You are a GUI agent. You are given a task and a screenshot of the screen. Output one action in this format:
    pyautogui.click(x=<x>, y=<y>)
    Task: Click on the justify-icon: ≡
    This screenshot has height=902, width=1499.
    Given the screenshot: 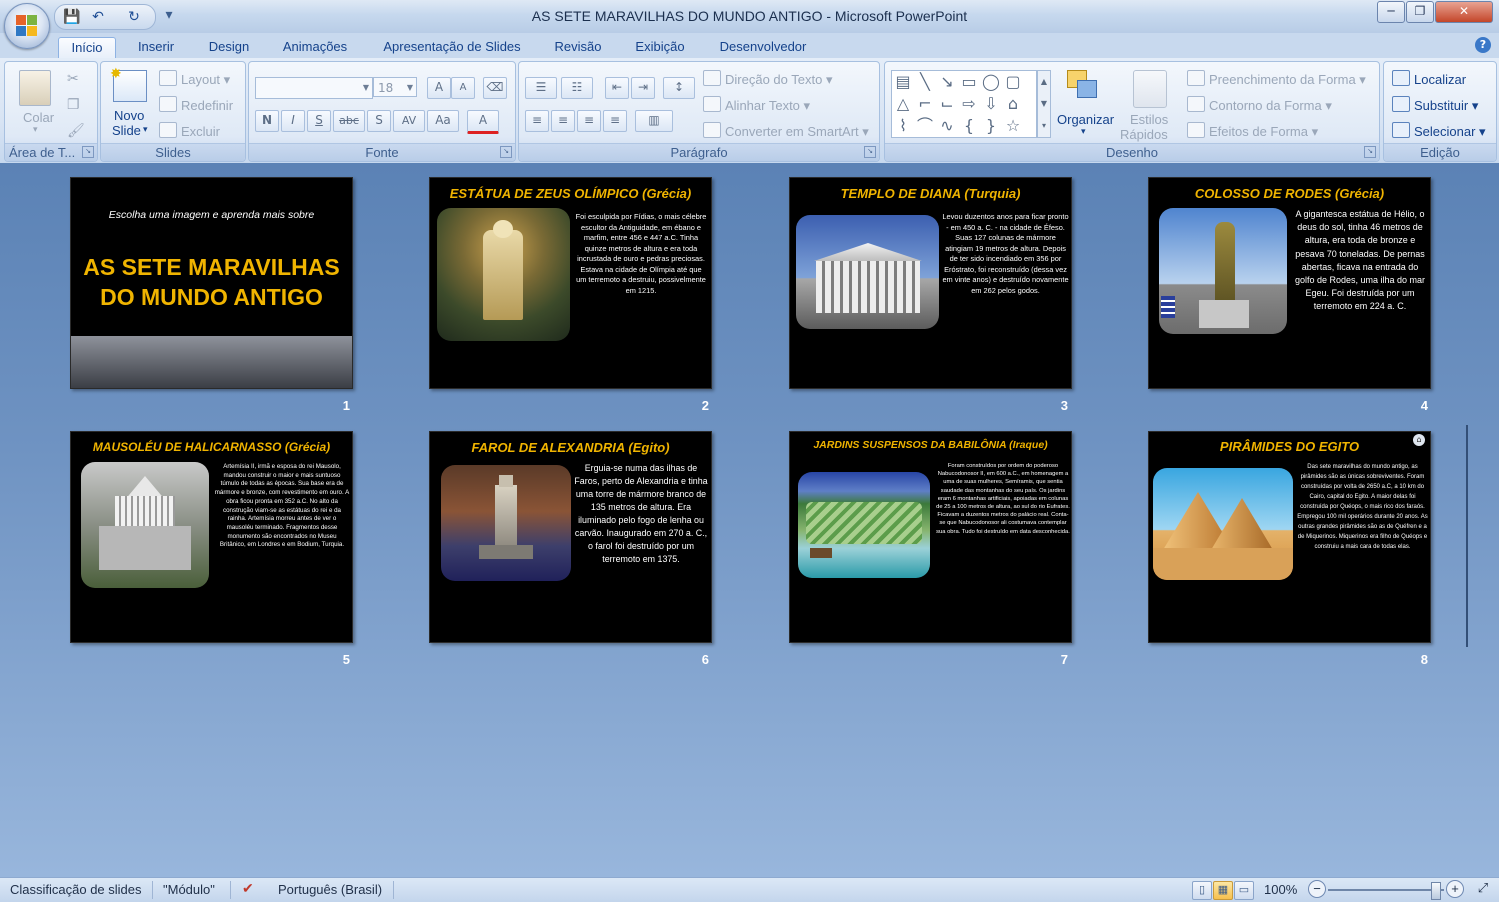 What is the action you would take?
    pyautogui.click(x=615, y=121)
    